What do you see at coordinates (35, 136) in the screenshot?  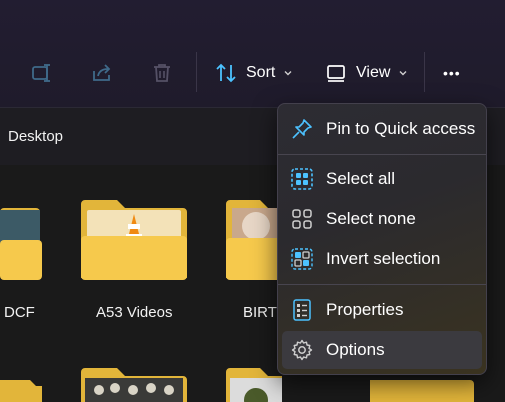 I see `breadcrumb-desktop: Desktop` at bounding box center [35, 136].